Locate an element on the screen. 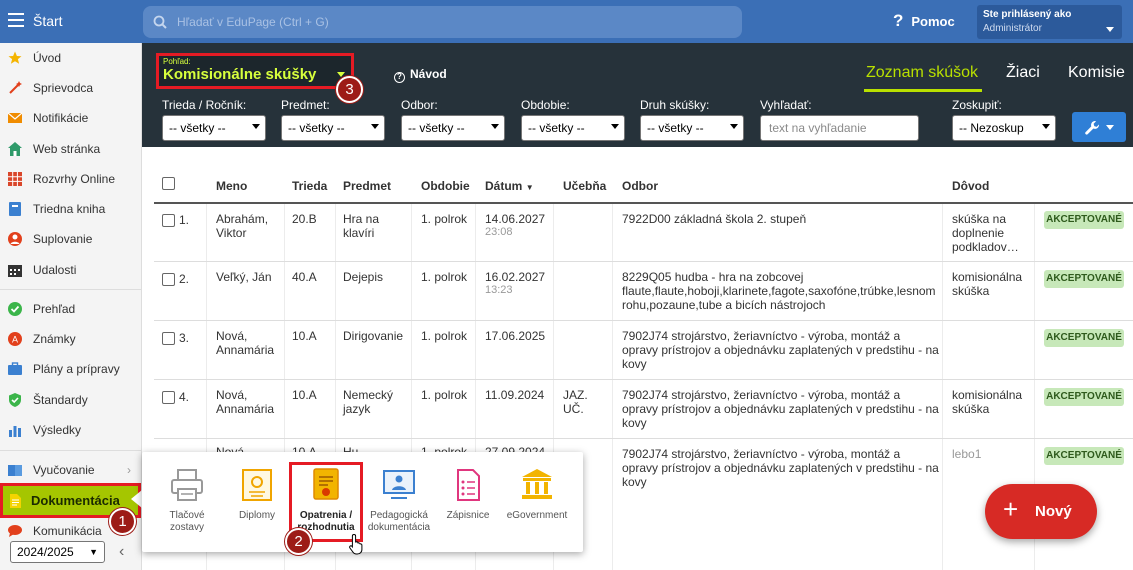  active-tab-indicator is located at coordinates (923, 90).